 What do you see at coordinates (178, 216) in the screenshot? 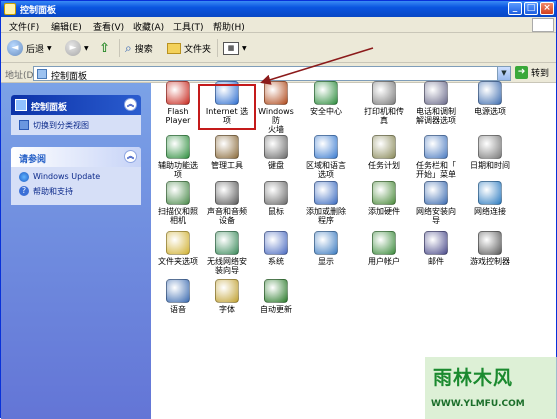
I see `item-label: 扫描仪和照 相机` at bounding box center [178, 216].